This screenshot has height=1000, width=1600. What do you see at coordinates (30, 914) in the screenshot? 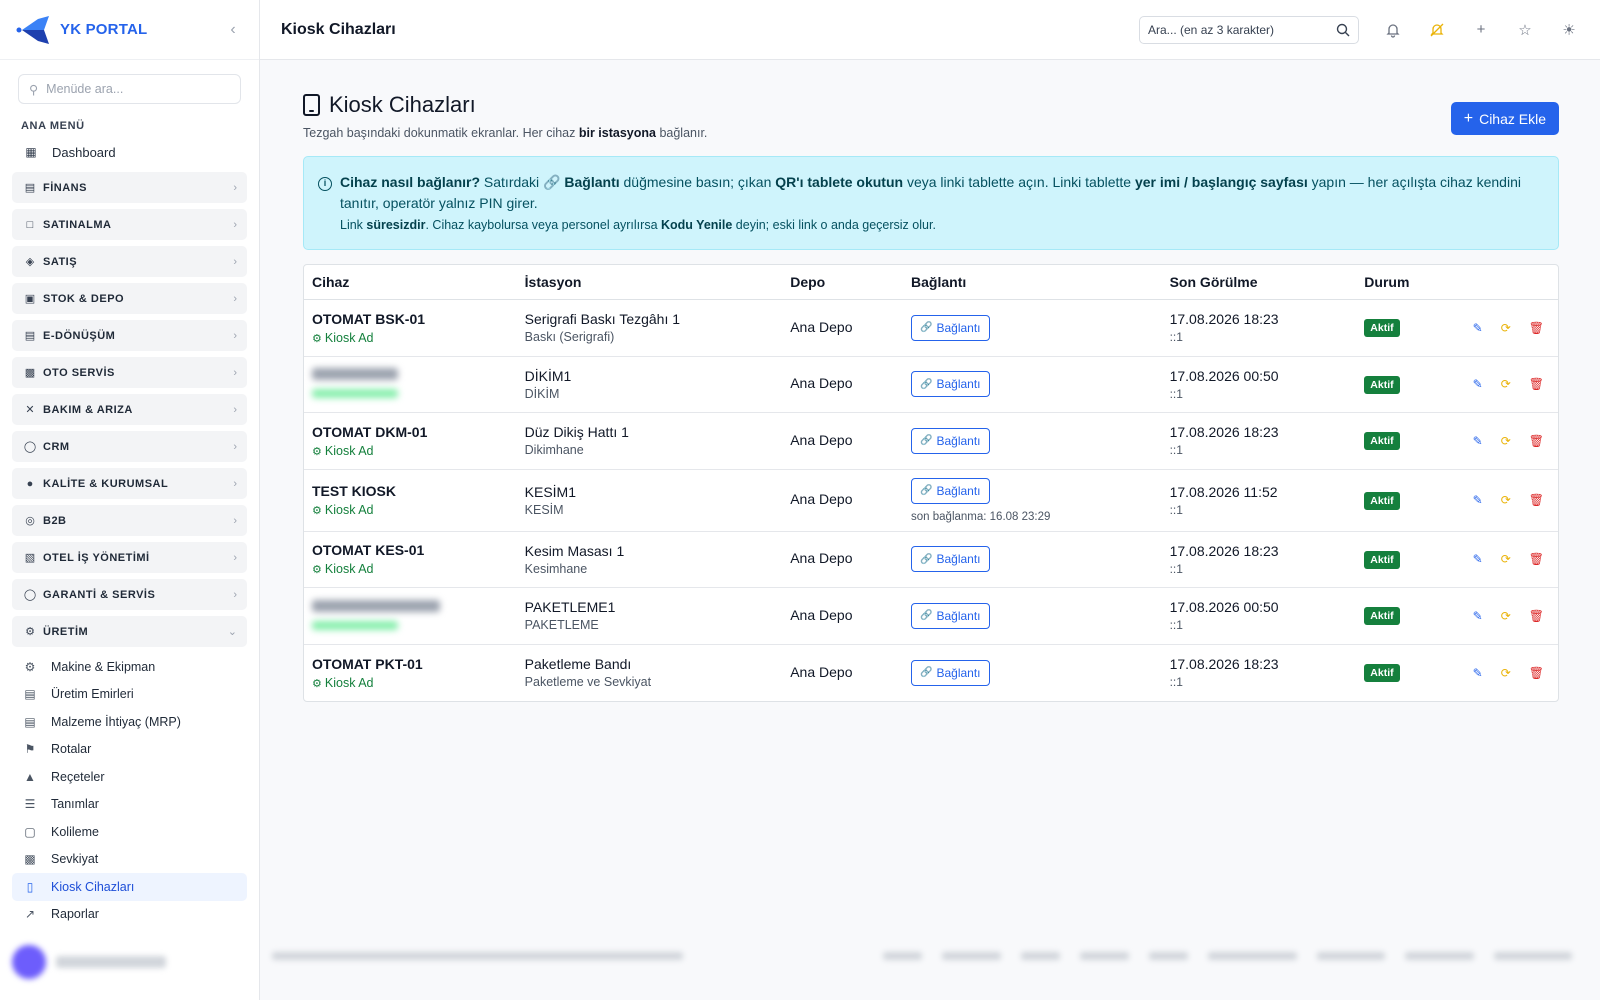
I see `line-chart-icon: ↗` at bounding box center [30, 914].